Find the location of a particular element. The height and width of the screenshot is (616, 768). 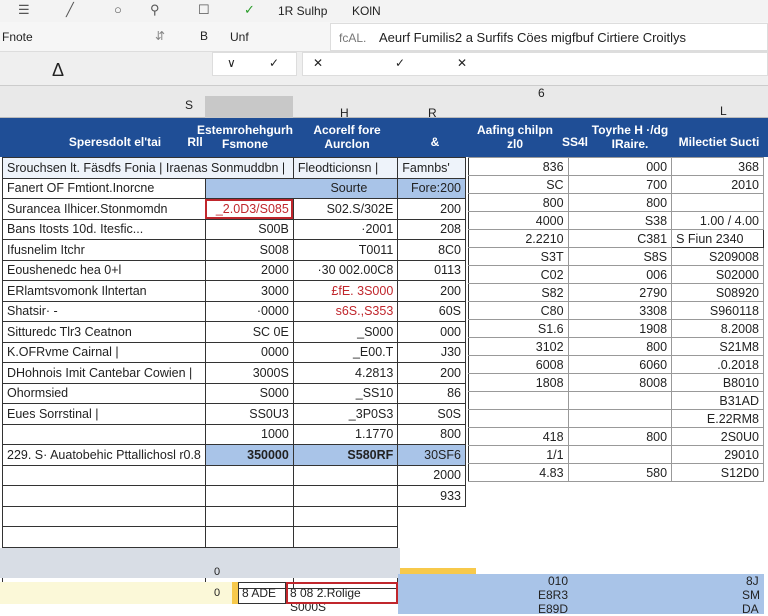

cell: C02 is located at coordinates (518, 274).